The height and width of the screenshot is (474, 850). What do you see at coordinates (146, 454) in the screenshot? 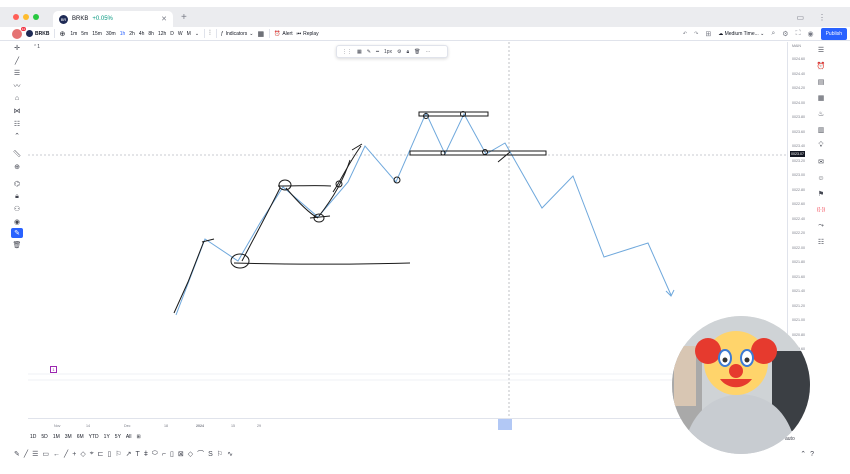
I see `ellipse-icon: ǂ` at bounding box center [146, 454].